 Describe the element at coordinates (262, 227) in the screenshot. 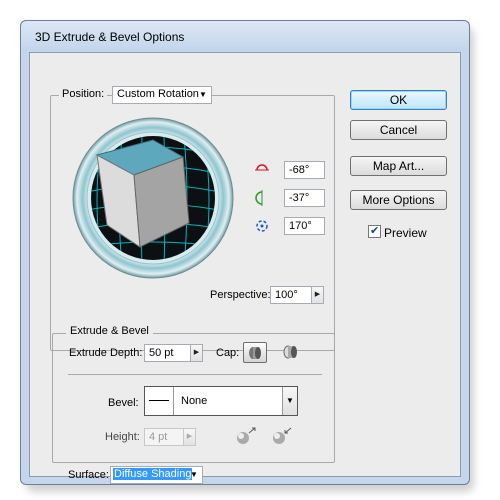

I see `z-rotation-icon` at that location.